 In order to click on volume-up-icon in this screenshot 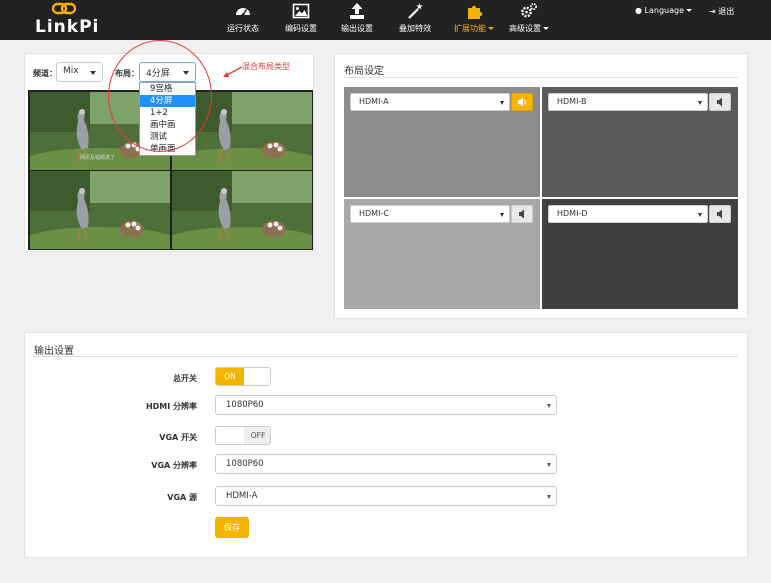, I will do `click(522, 102)`.